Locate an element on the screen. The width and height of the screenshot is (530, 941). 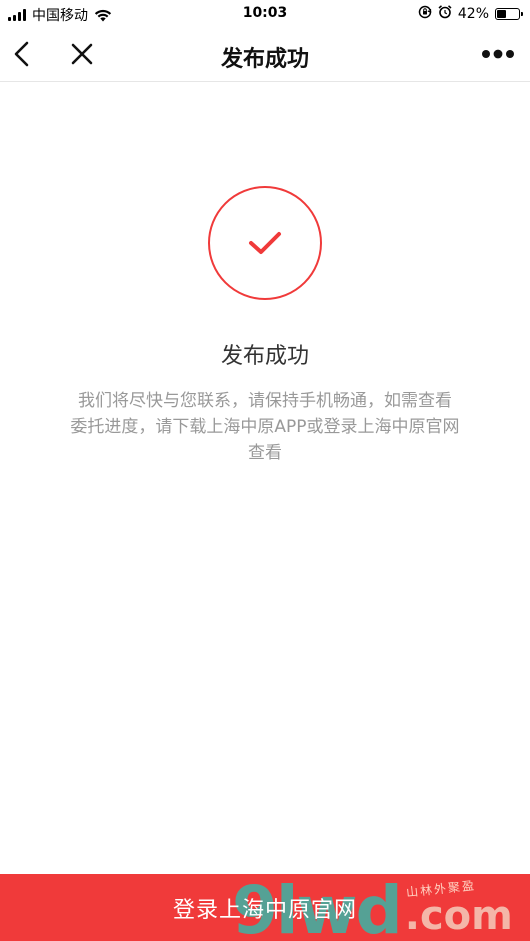
rotation-lock-icon is located at coordinates (425, 14).